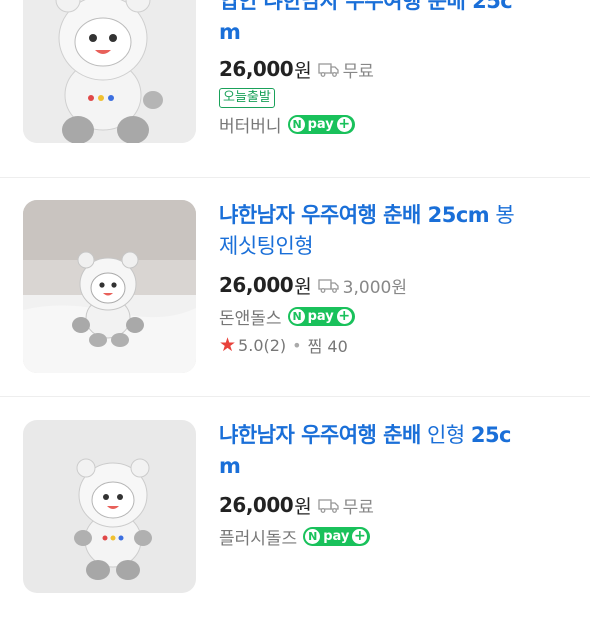  What do you see at coordinates (399, 231) in the screenshot?
I see `product-title: 냐한남자 우주여행 춘배 25cm 봉 제싯팅인형` at bounding box center [399, 231].